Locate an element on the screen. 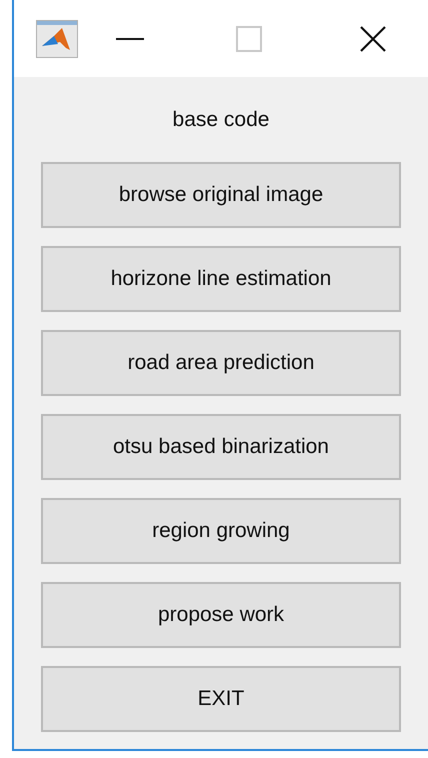 The height and width of the screenshot is (758, 428). action-button: road area prediction is located at coordinates (221, 363).